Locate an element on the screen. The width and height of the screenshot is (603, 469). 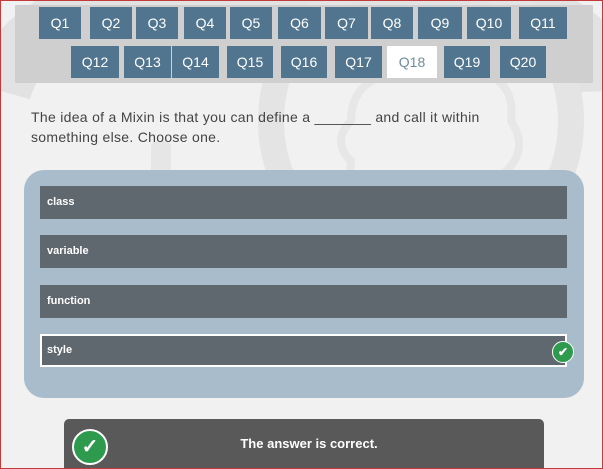
nav-button-q9: Q9 is located at coordinates (440, 23).